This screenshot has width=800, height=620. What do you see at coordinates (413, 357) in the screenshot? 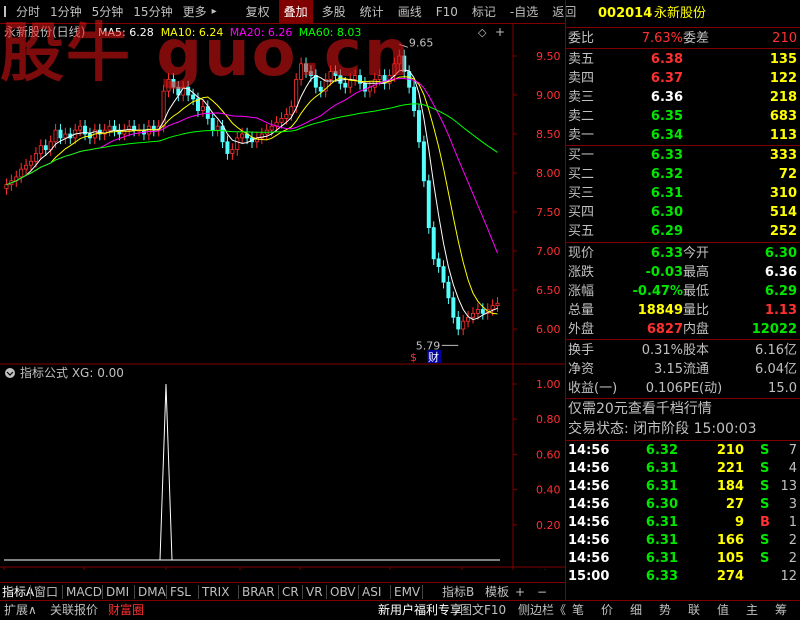
I see `dividend-marker: $` at bounding box center [413, 357].